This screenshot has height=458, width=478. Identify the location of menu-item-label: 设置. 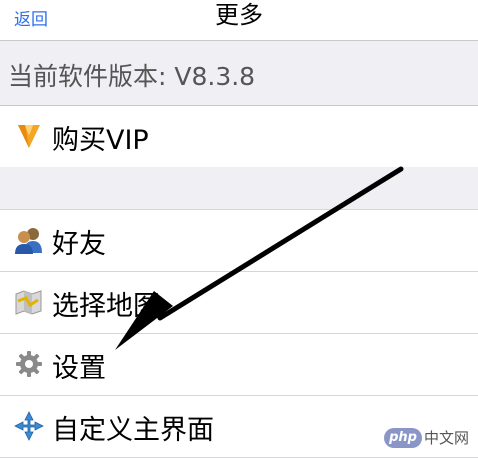
(79, 368).